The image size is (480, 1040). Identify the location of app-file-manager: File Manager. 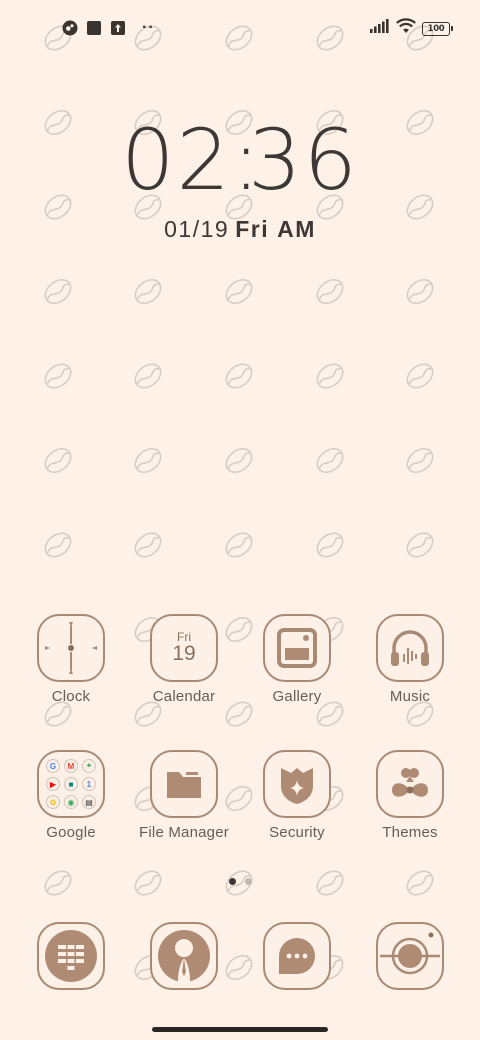
(184, 795).